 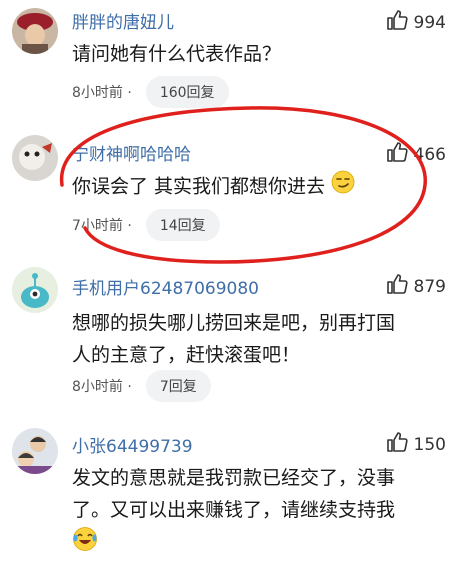 What do you see at coordinates (187, 92) in the screenshot?
I see `reply-count-button: 160回复` at bounding box center [187, 92].